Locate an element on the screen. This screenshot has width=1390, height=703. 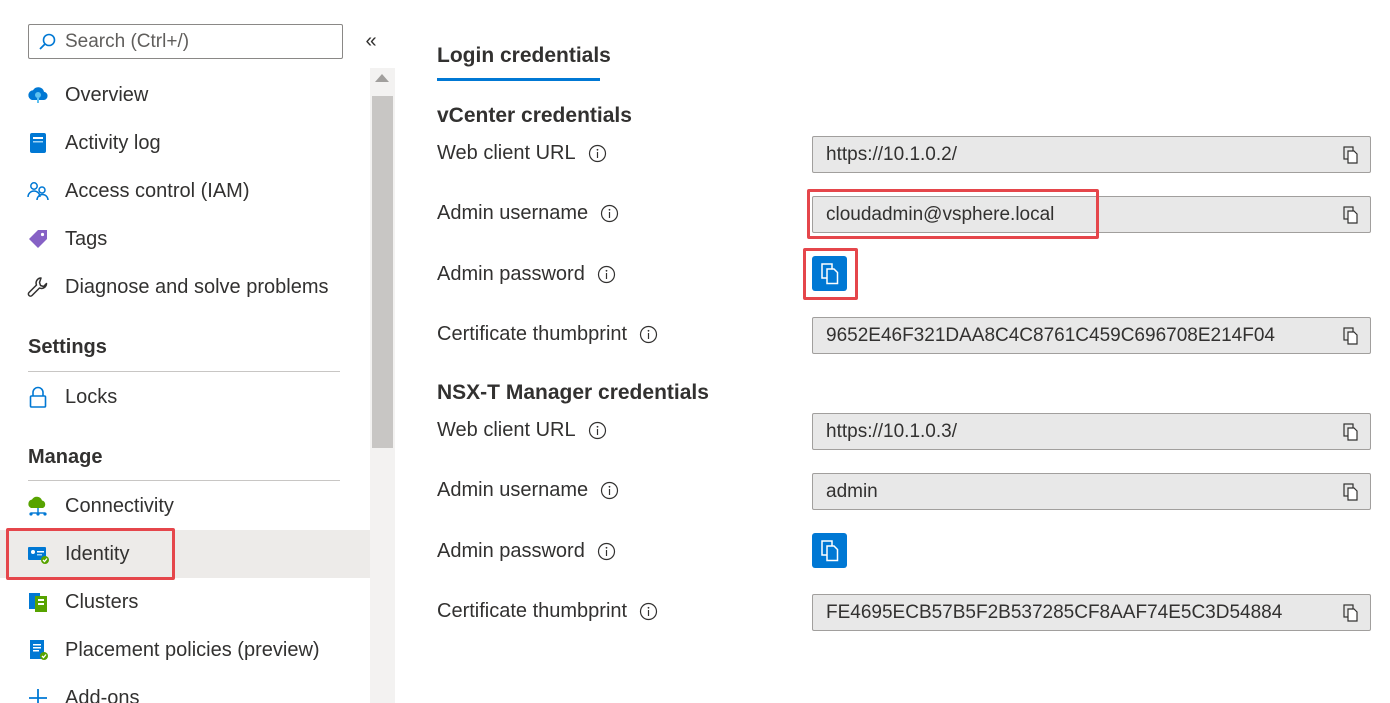
field-value: FE4695ECB57B5F2B537285CF8AAF74E5C3D54884 is located at coordinates (1054, 612).